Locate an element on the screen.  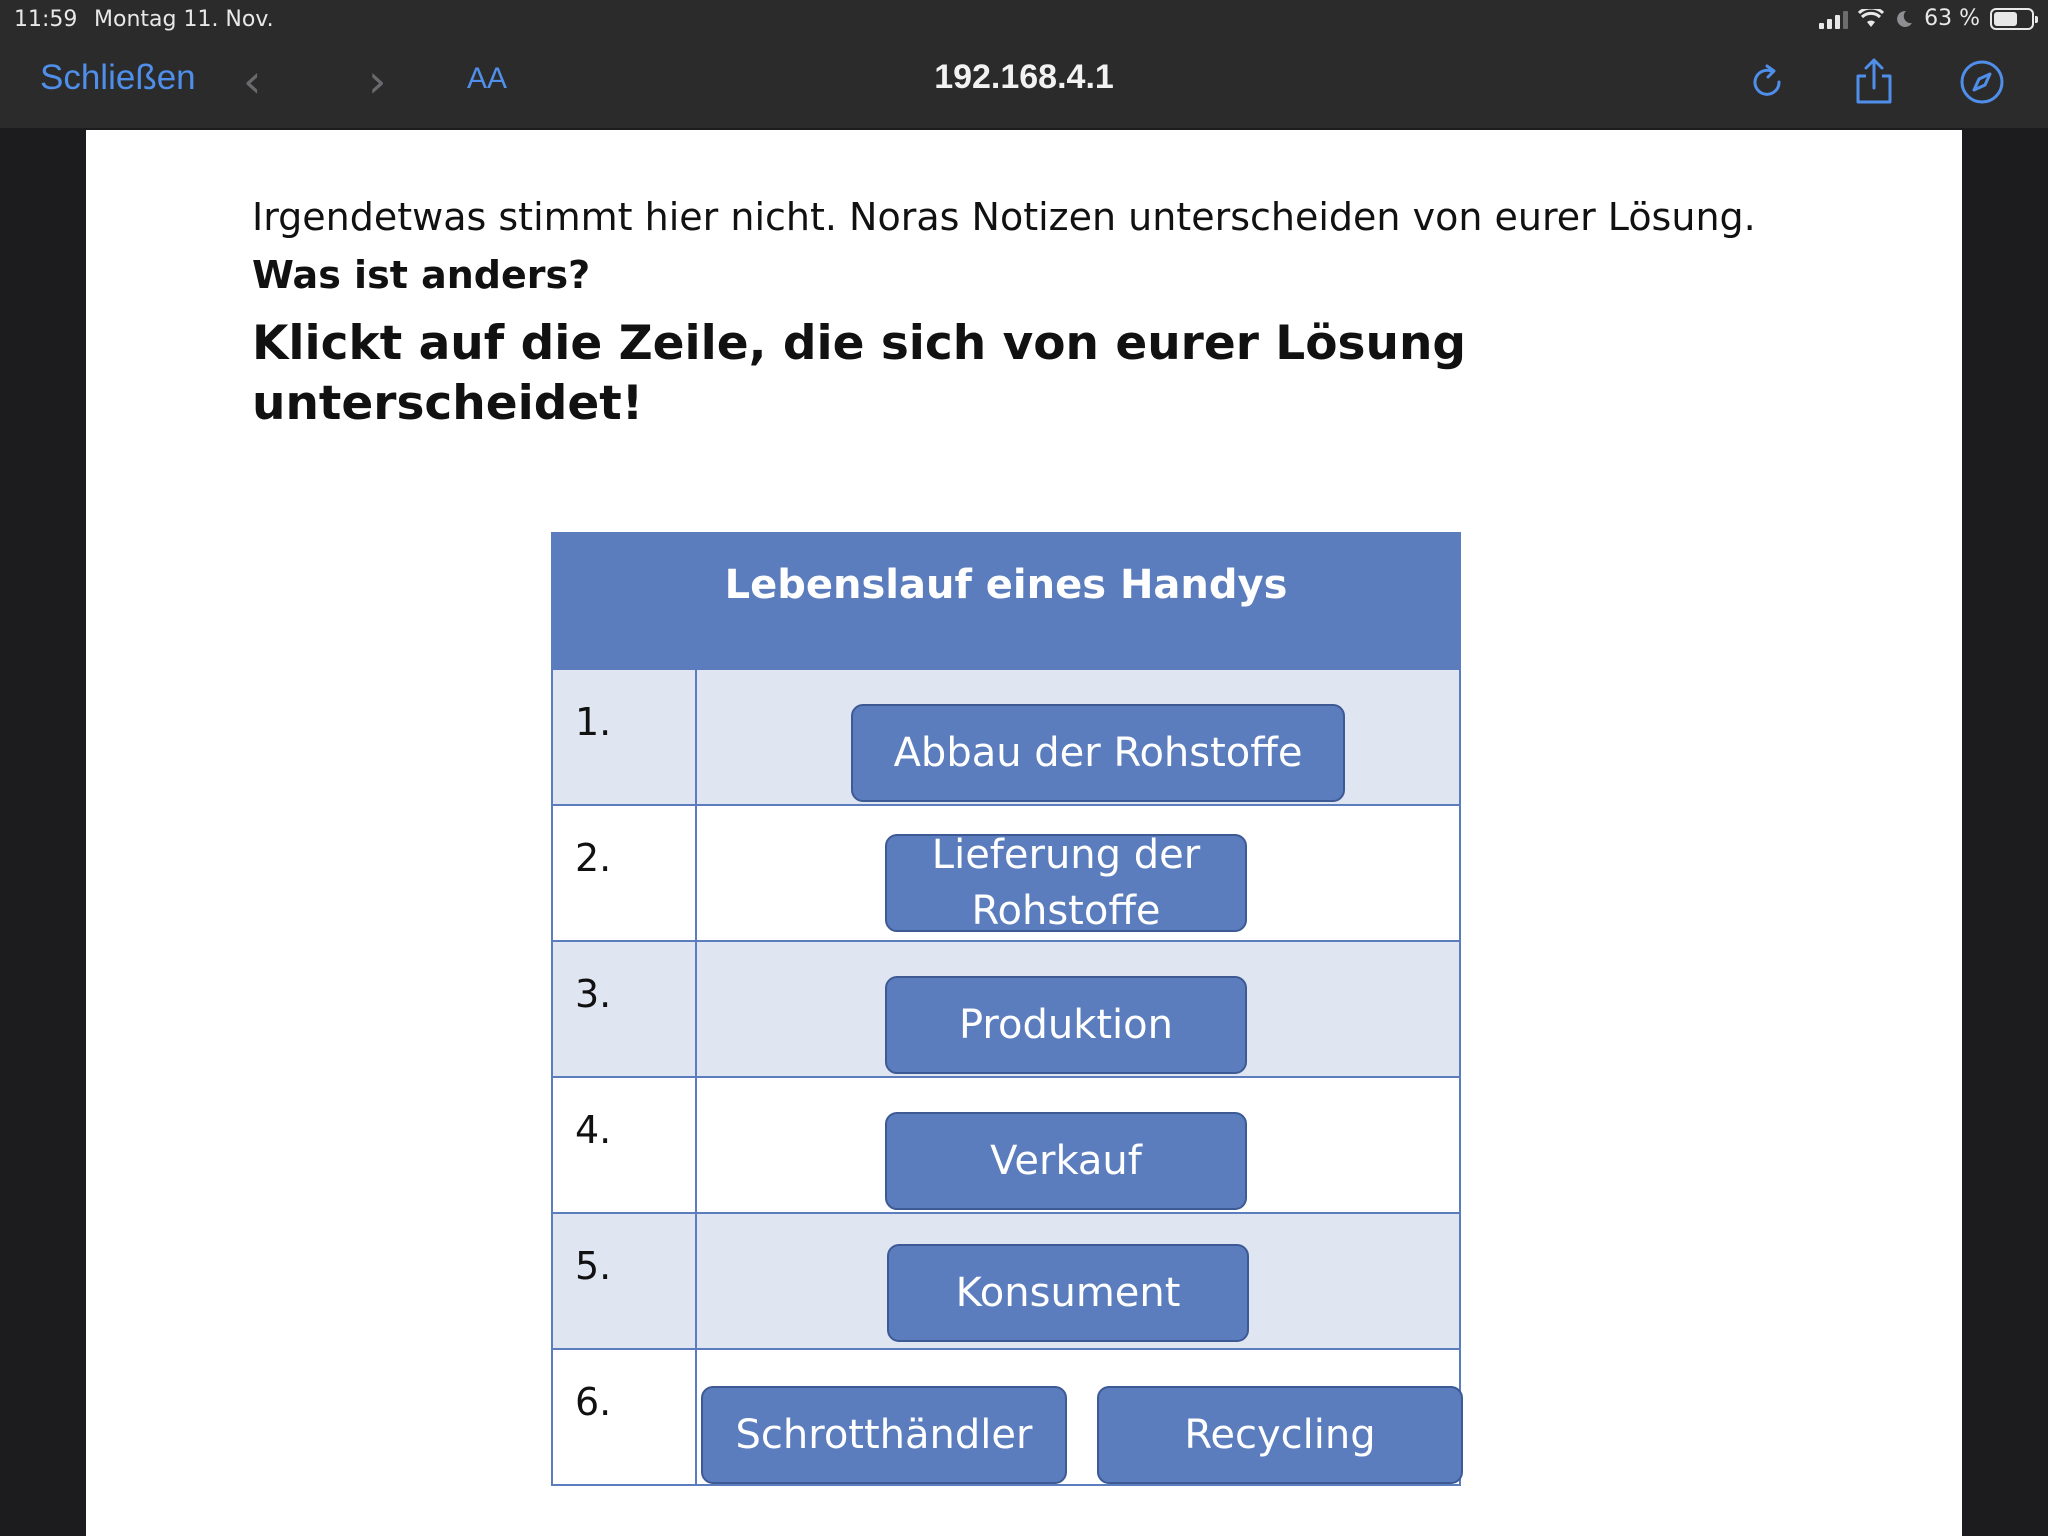
battery-percent: 63 % is located at coordinates (1952, 18).